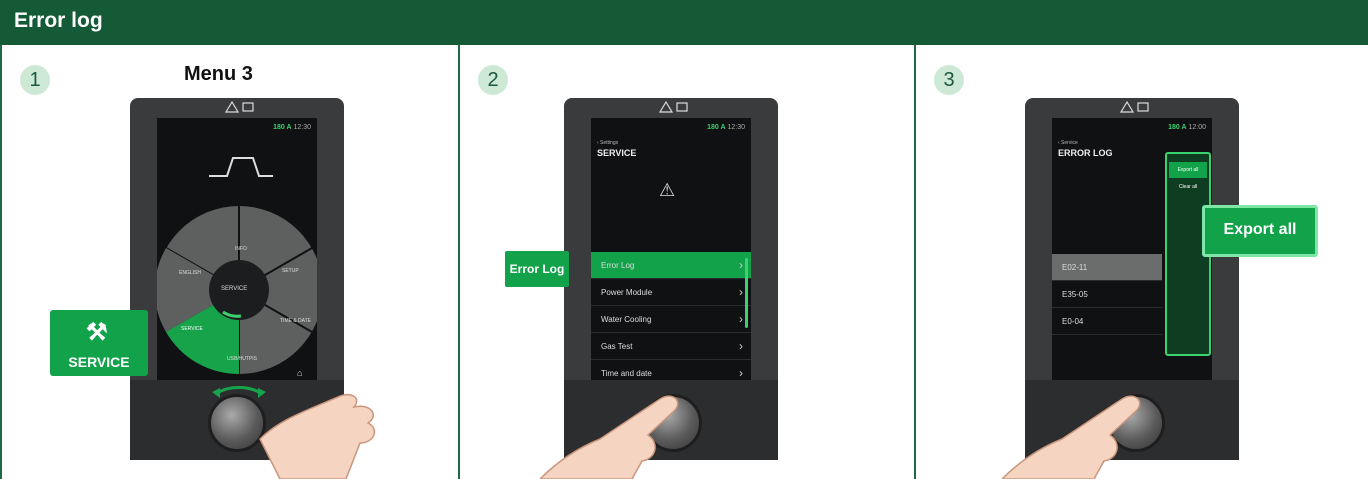  What do you see at coordinates (241, 249) in the screenshot?
I see `wheel-item-info: INFO` at bounding box center [241, 249].